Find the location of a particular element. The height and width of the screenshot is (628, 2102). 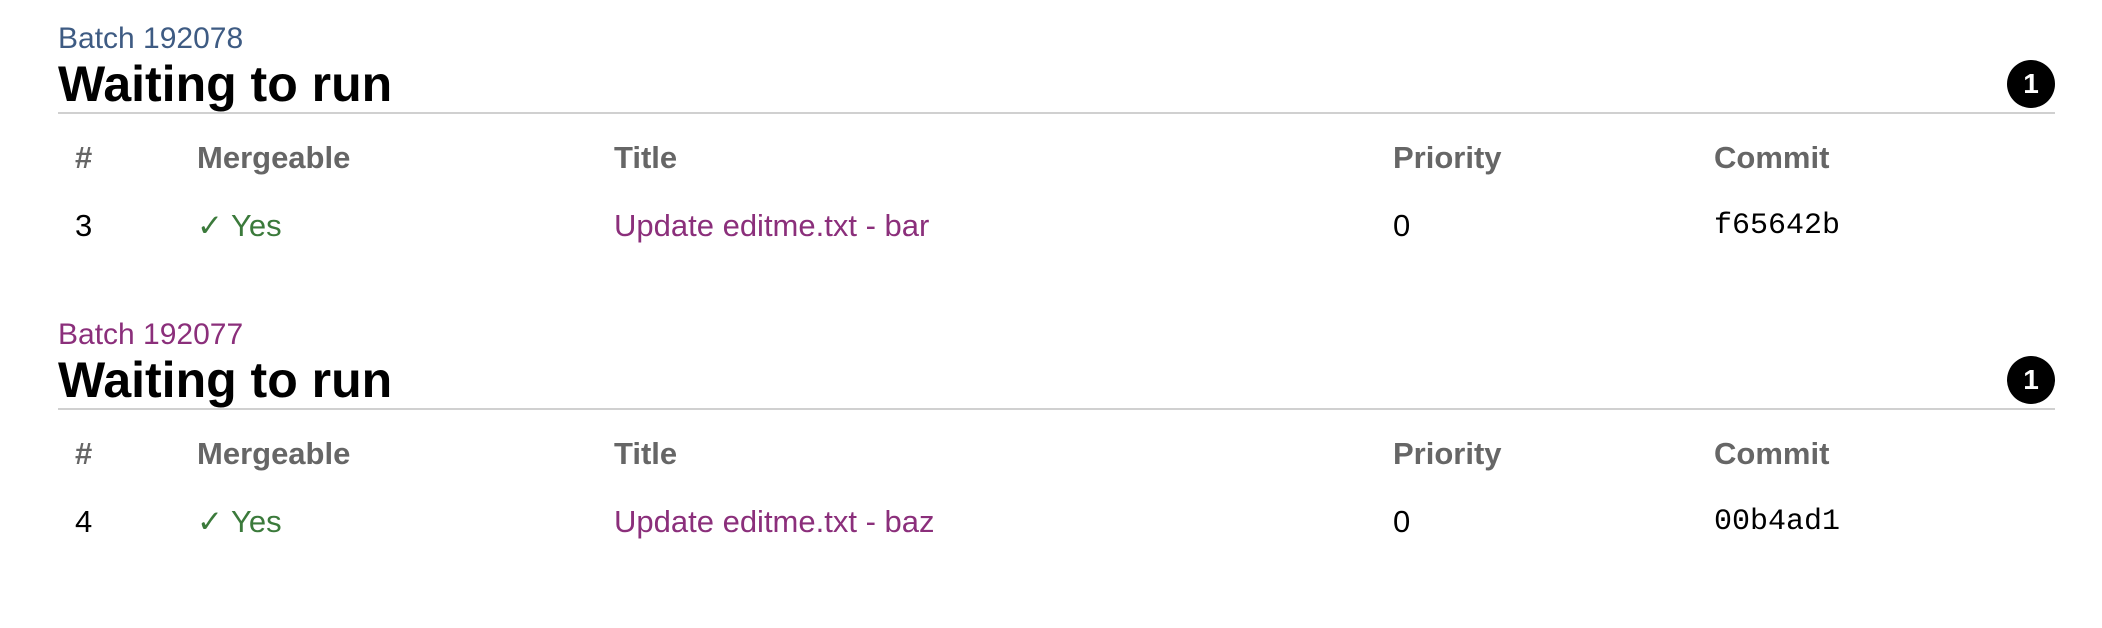

pr-title-link: Update editme.txt - baz is located at coordinates (774, 522).